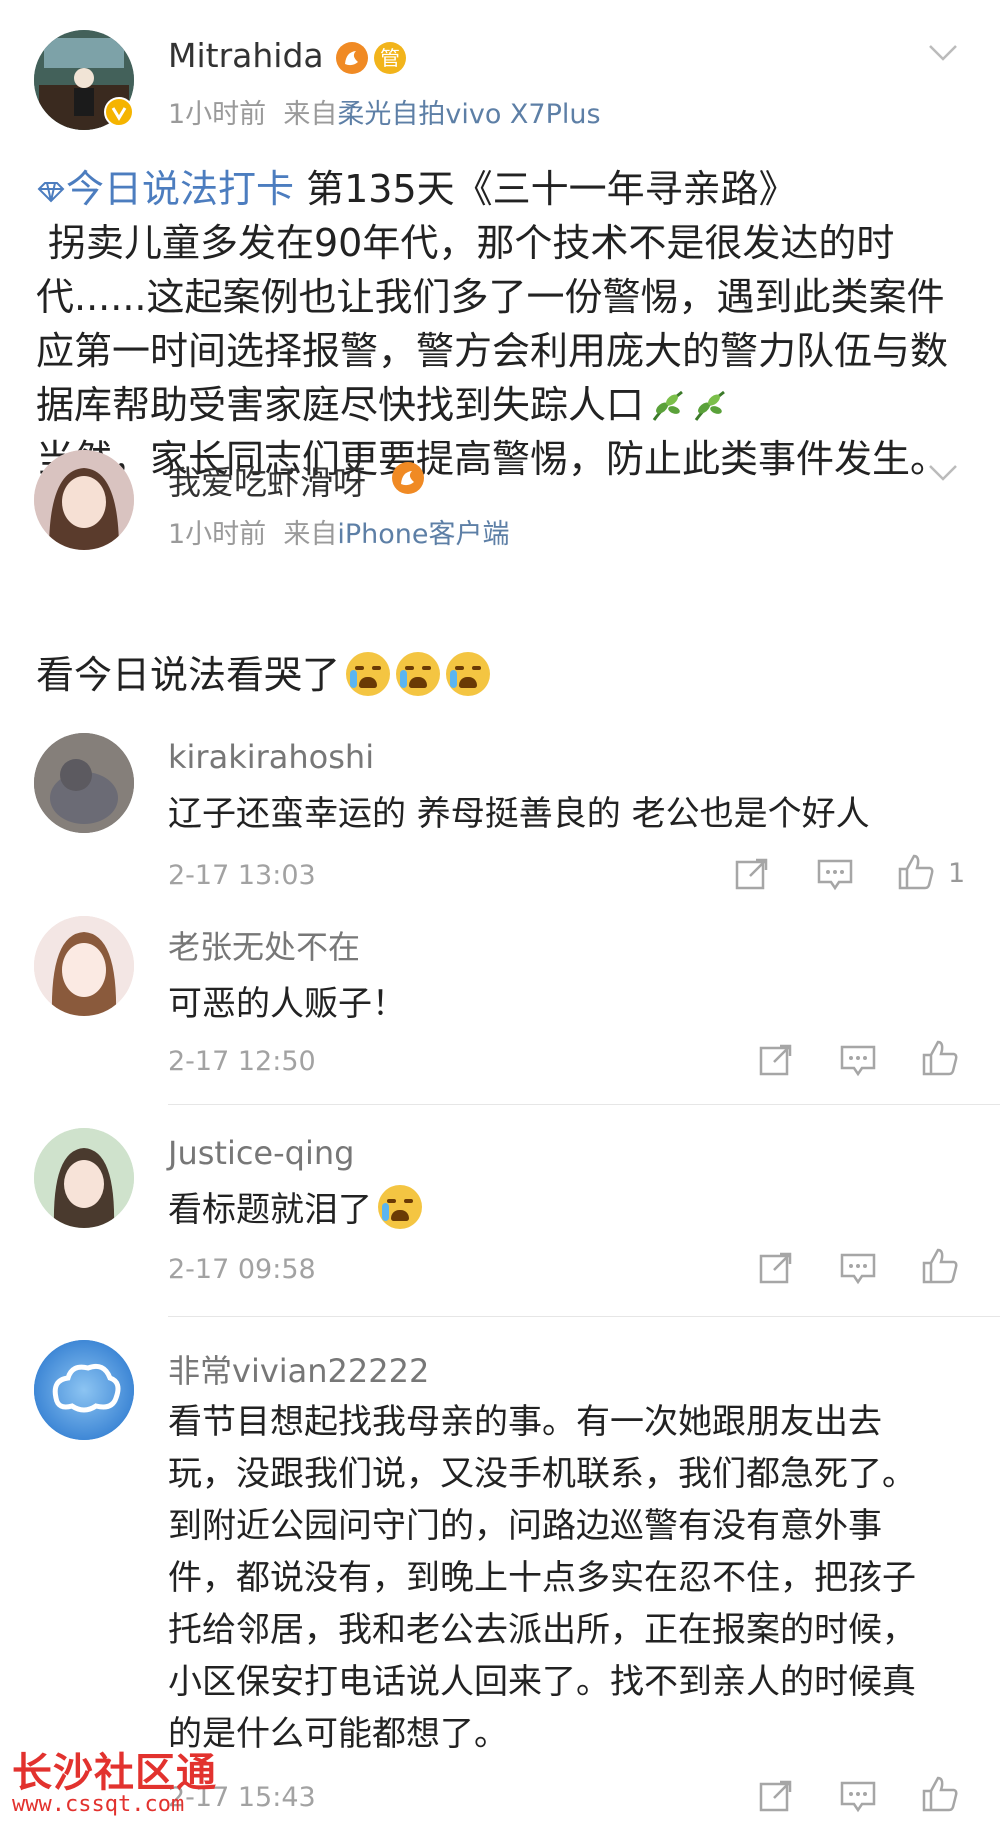 The width and height of the screenshot is (1000, 1837). Describe the element at coordinates (525, 1422) in the screenshot. I see `comment-line: 看节目想起找我母亲的事。有一次她跟朋友出去` at that location.